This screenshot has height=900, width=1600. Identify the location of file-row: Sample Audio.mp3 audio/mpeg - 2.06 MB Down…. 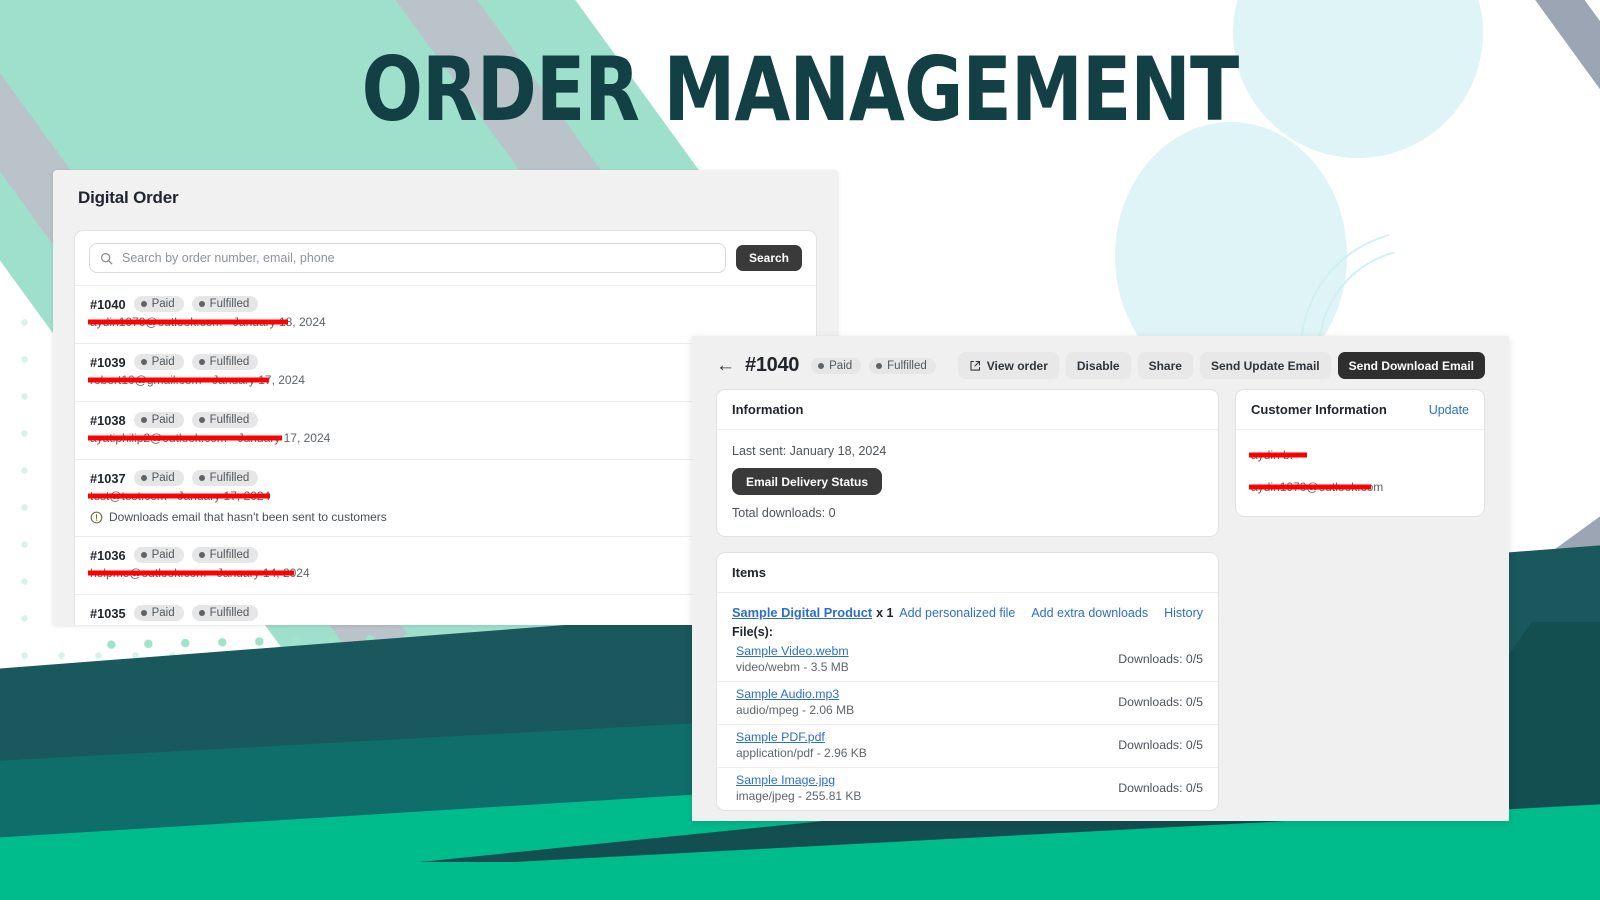
(967, 702).